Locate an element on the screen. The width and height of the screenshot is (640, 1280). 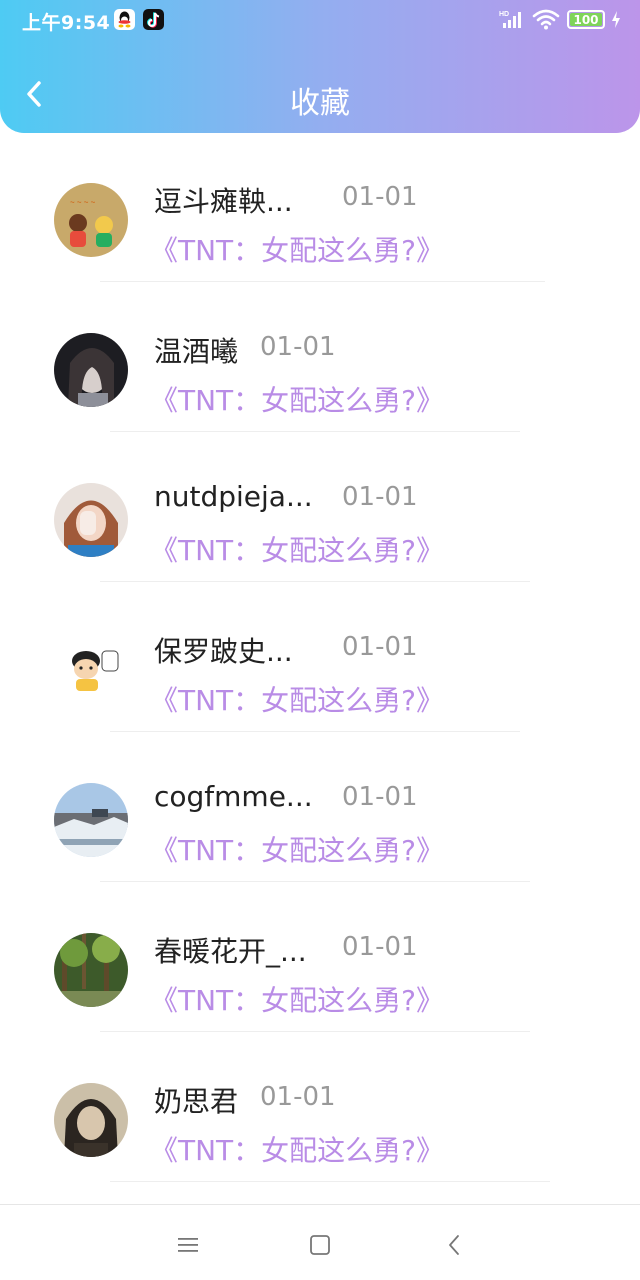
nav-back-button is located at coordinates (454, 1245).